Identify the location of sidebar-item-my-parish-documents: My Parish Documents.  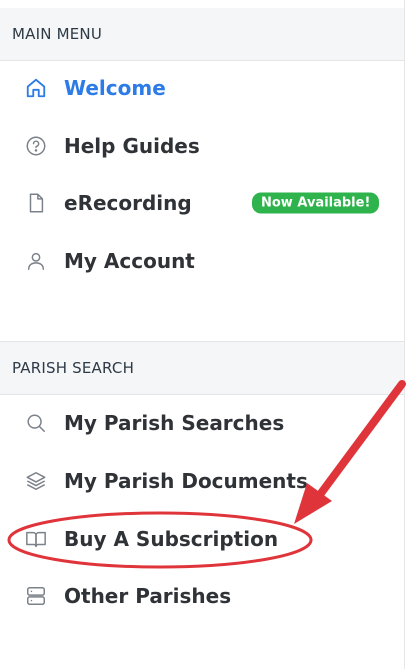
(202, 481).